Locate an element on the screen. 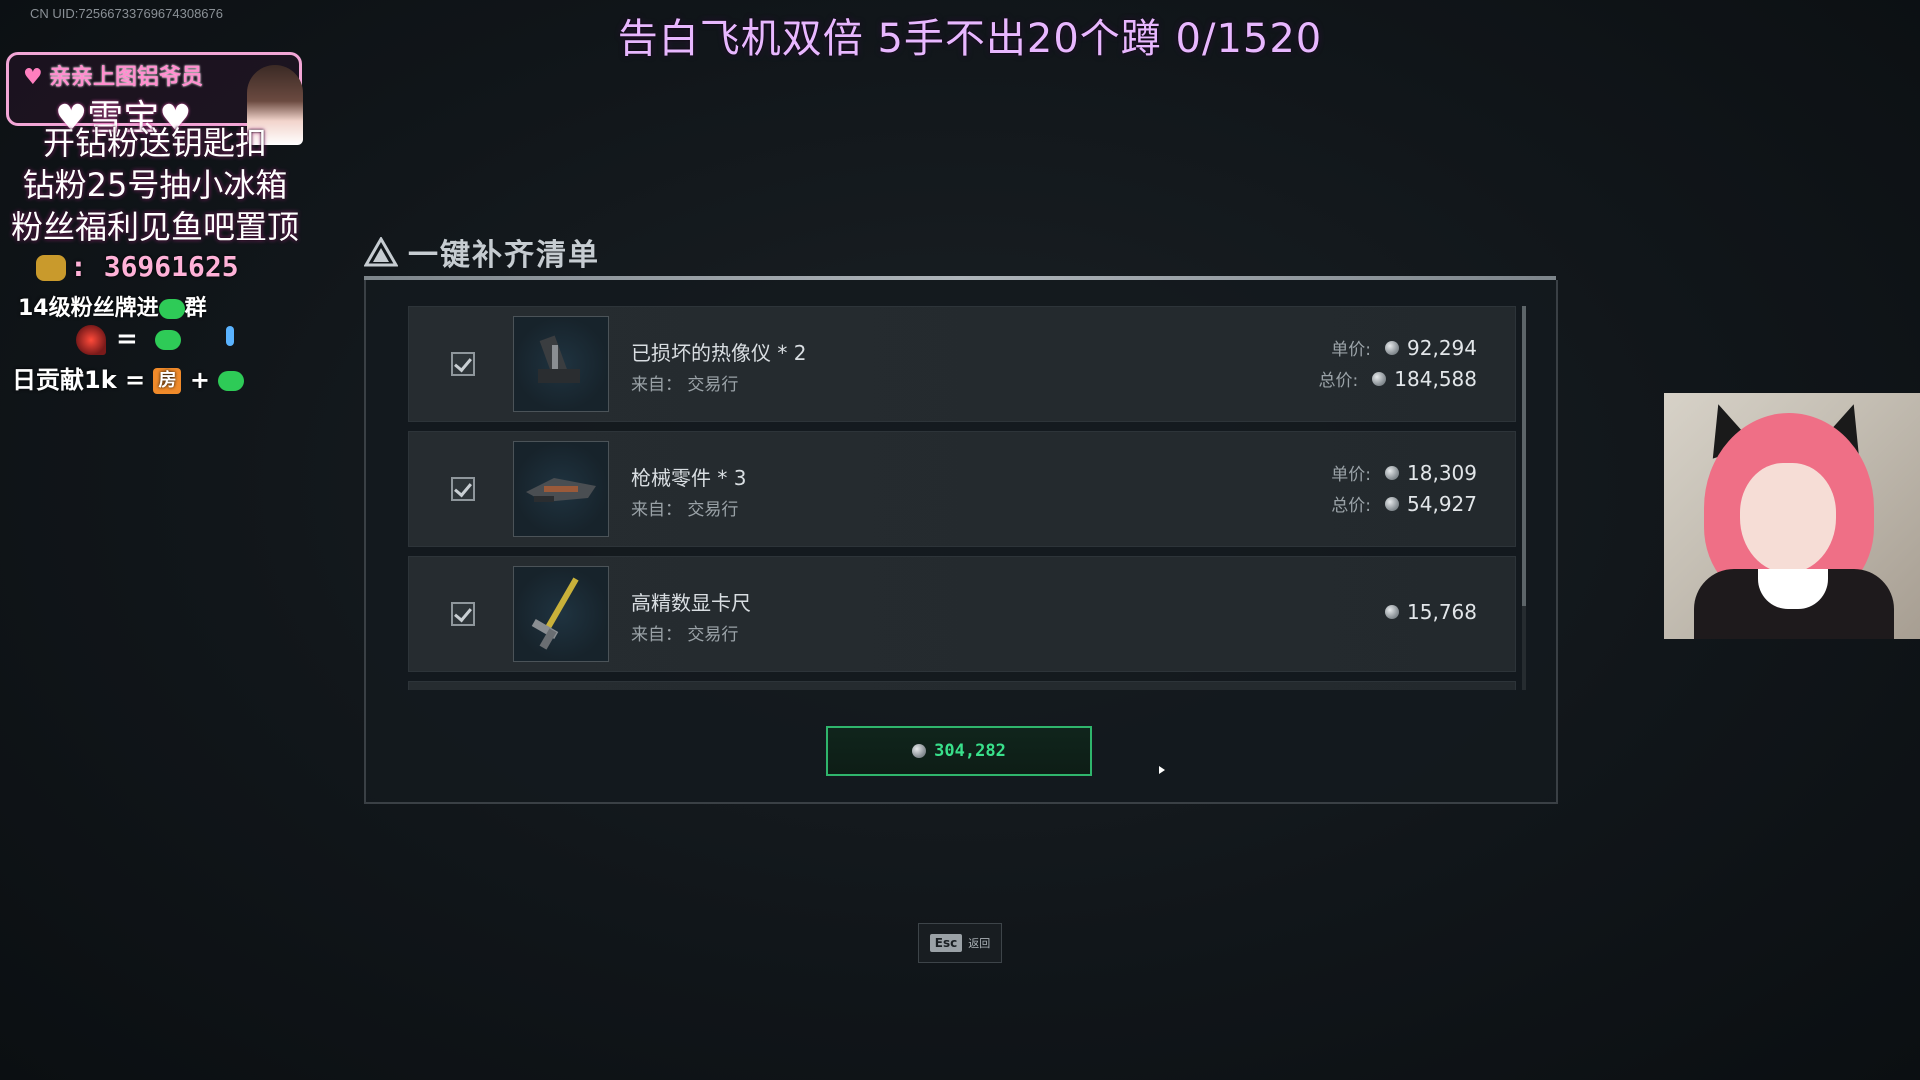  host-tag: 亲亲上图铝爷员 is located at coordinates (126, 77).